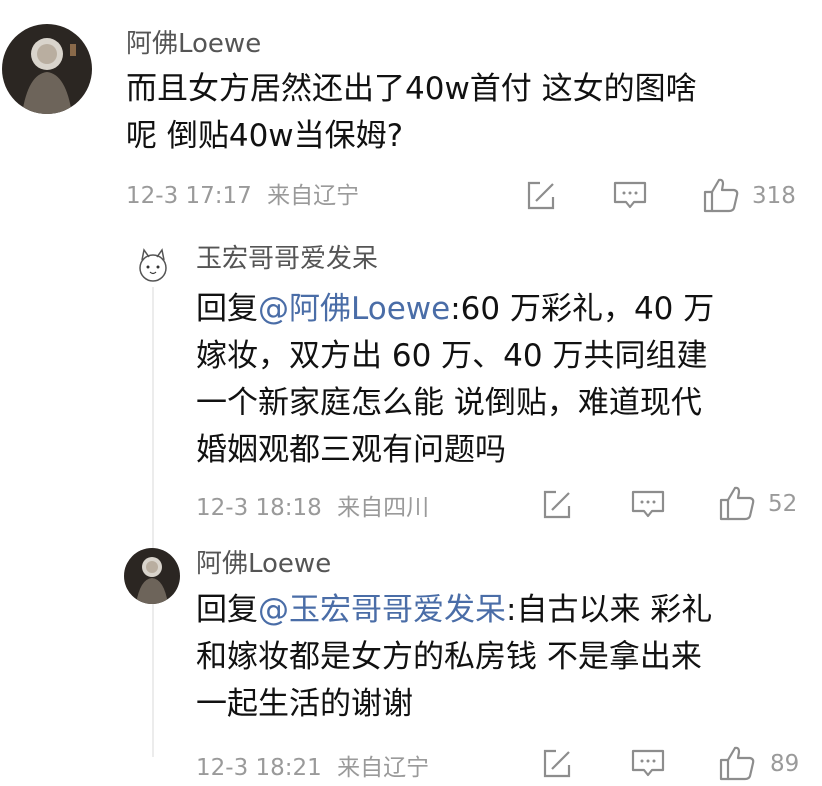  I want to click on timestamp: 12-3 18:18, so click(259, 508).